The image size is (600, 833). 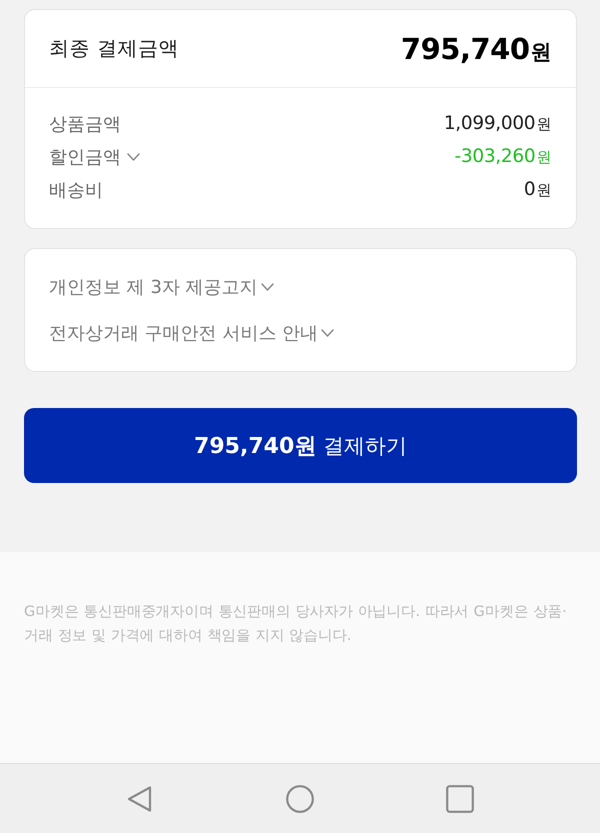 What do you see at coordinates (183, 333) in the screenshot?
I see `notice-link: 전자상거래 구매안전 서비스 안내` at bounding box center [183, 333].